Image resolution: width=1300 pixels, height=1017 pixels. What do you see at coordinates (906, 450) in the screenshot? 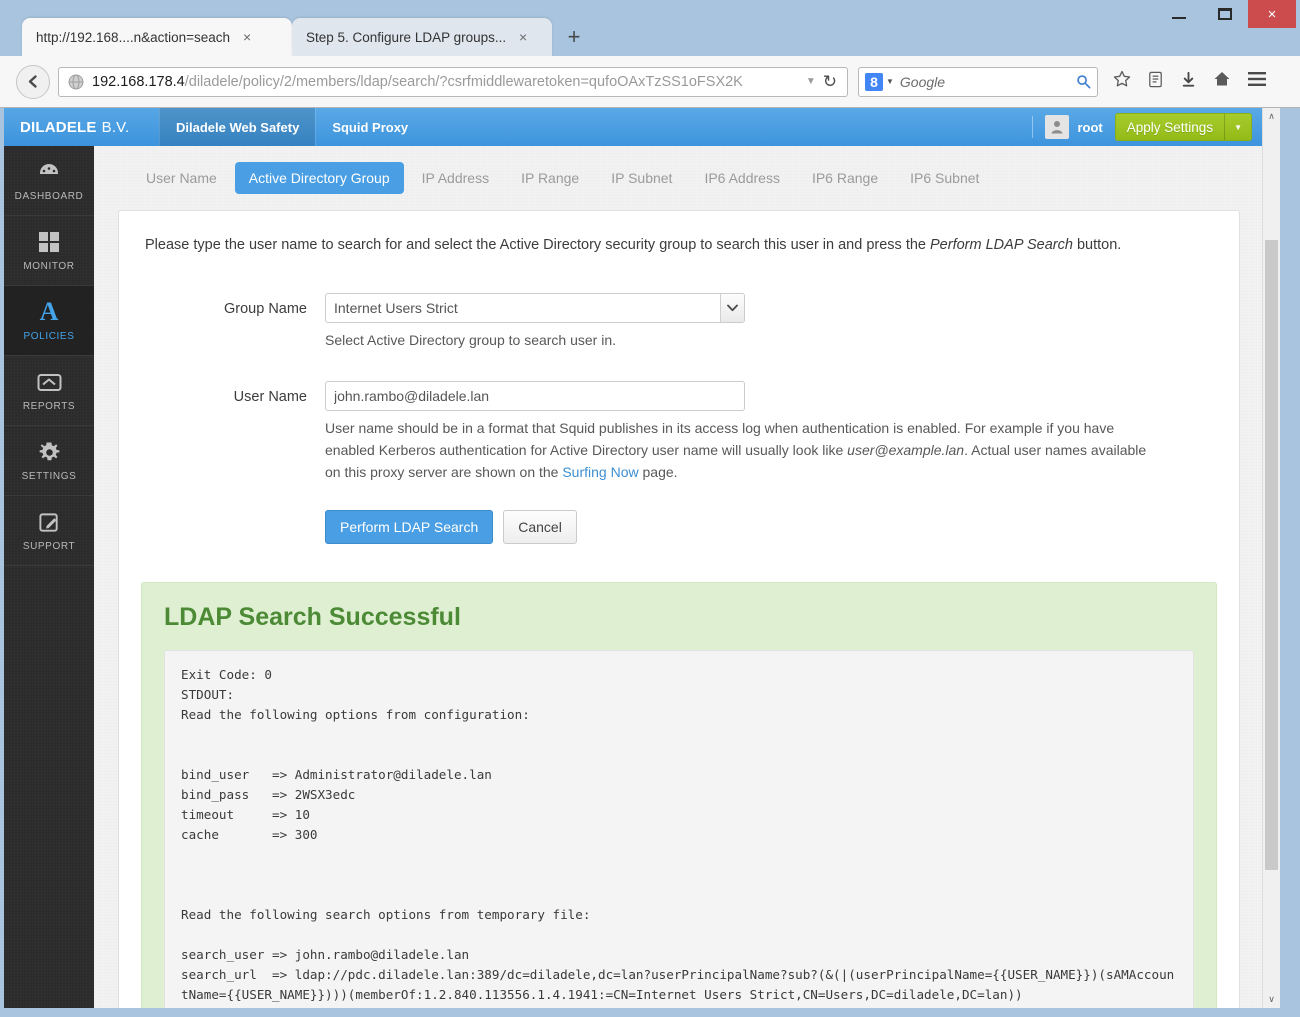
I see `user-name-help-emphasis: user@example.lan` at bounding box center [906, 450].